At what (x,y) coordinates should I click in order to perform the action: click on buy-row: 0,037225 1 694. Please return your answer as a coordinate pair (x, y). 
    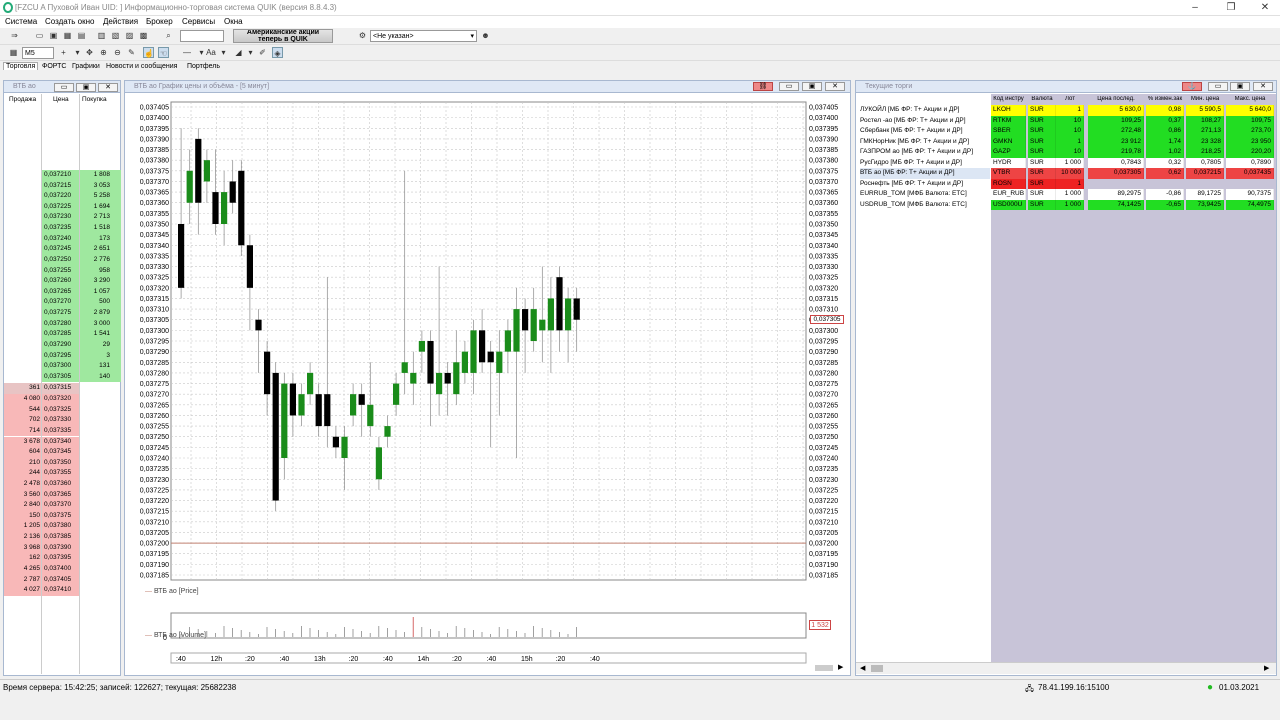
    Looking at the image, I should click on (62, 207).